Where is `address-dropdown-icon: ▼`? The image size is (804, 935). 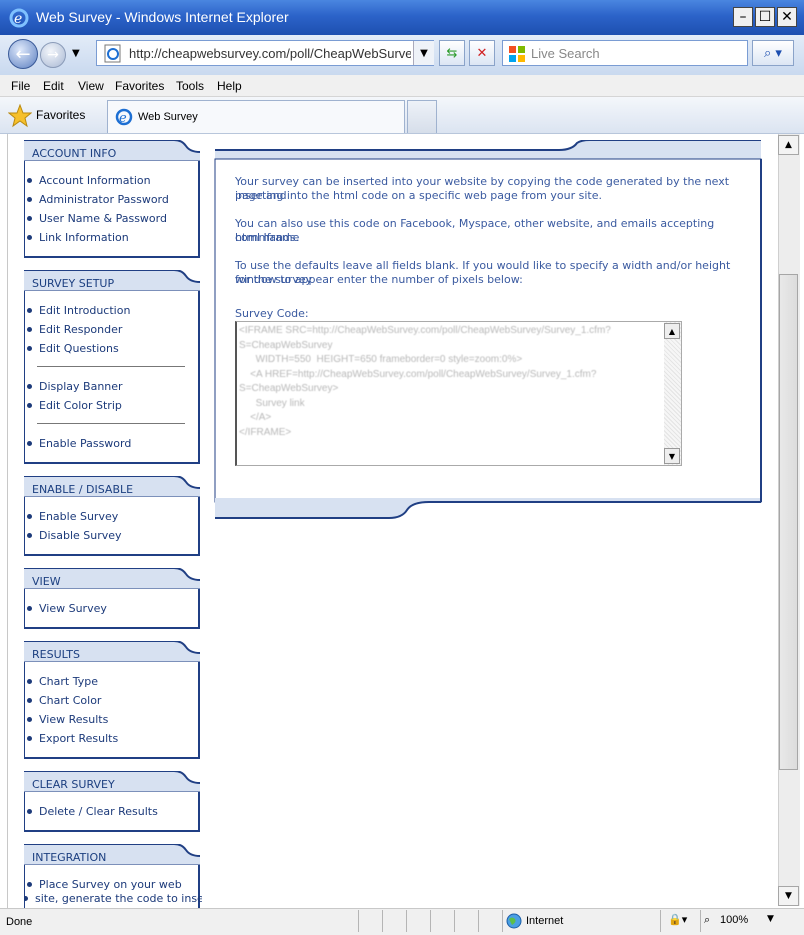 address-dropdown-icon: ▼ is located at coordinates (423, 53).